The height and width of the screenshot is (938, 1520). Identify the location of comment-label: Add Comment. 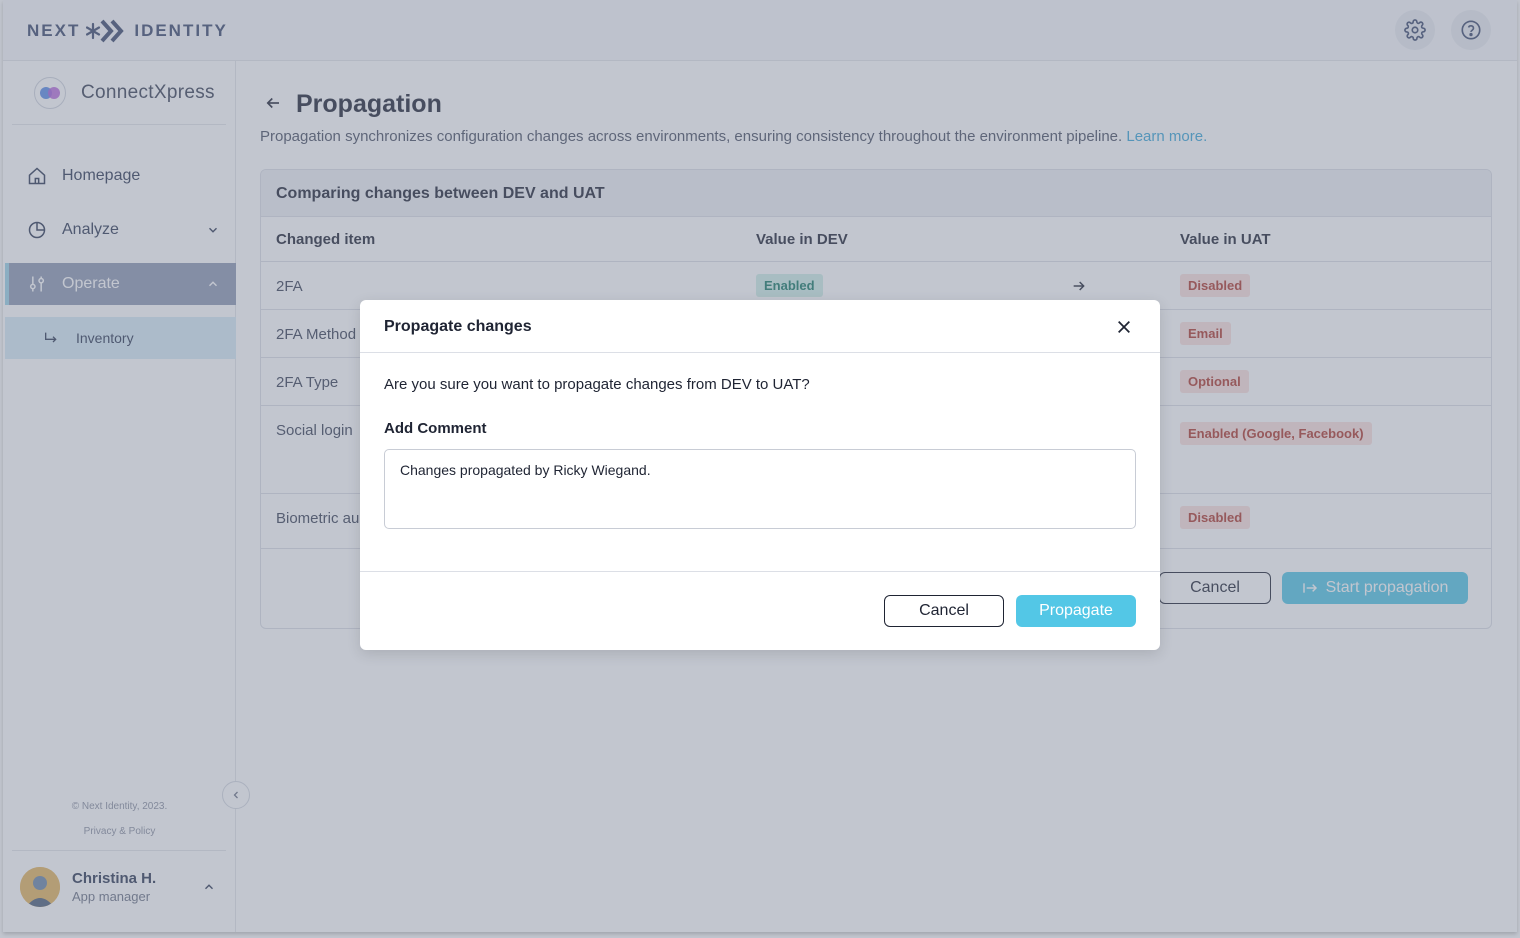
(435, 428).